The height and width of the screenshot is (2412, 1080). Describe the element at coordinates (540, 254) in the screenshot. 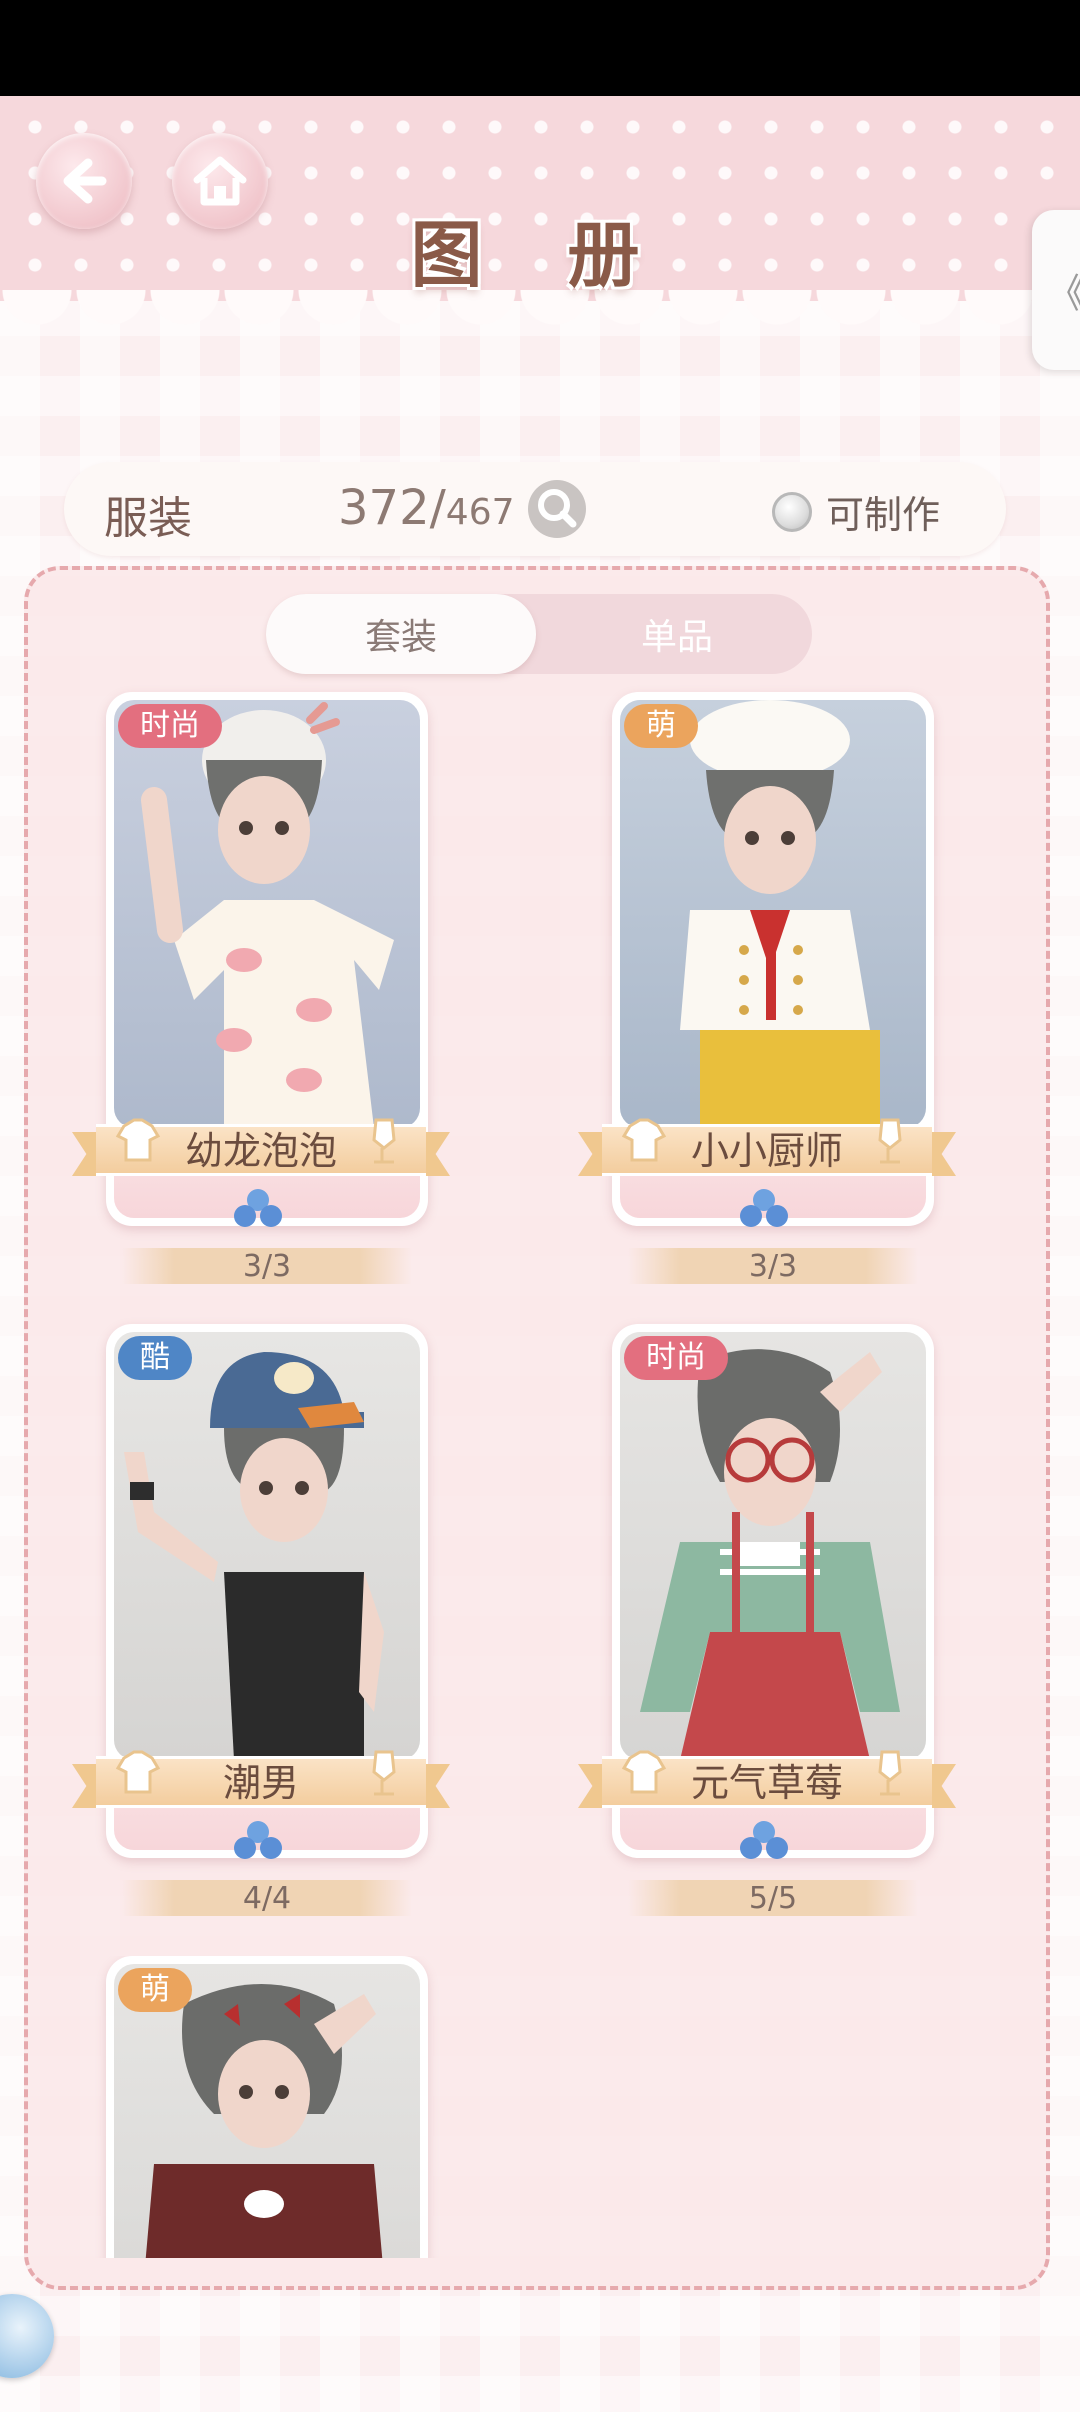

I see `page-title: 图 册` at that location.